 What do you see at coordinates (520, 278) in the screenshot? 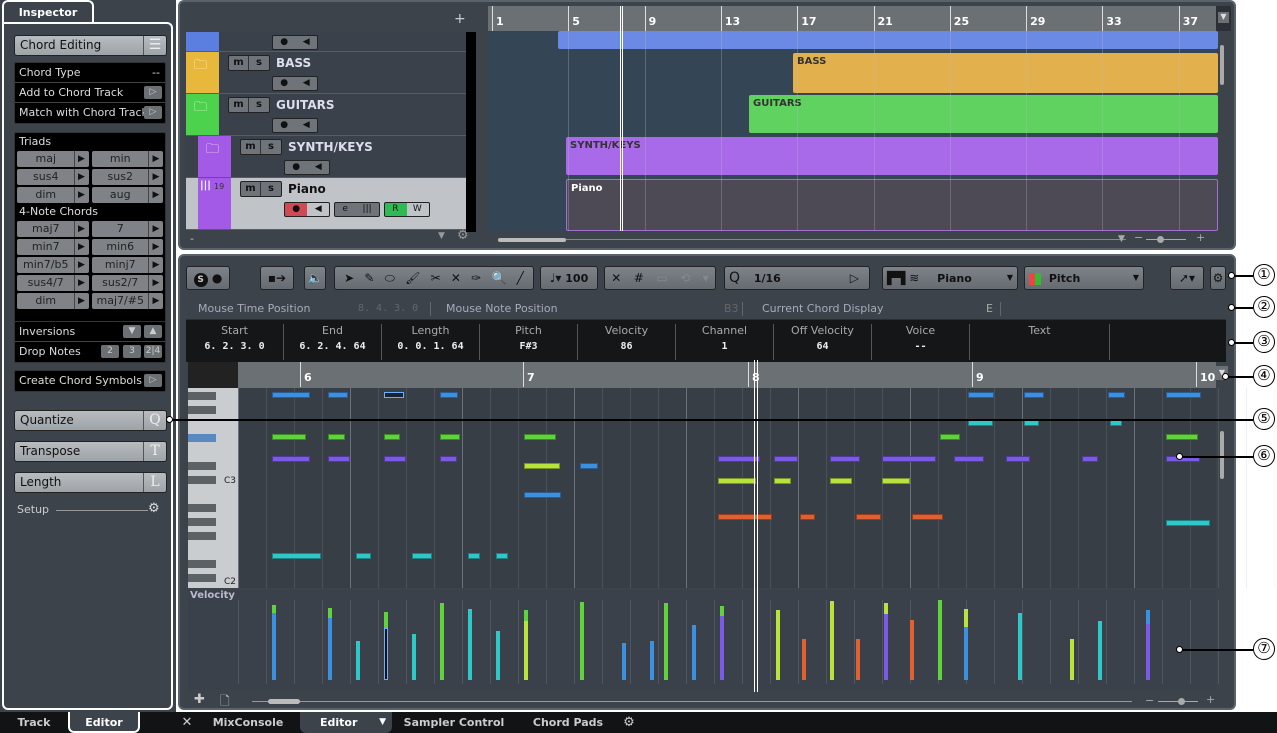
I see `line-tool-icon: ╱` at bounding box center [520, 278].